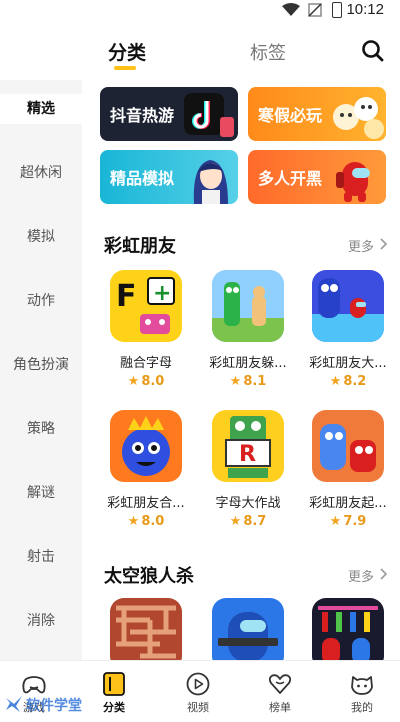 Image resolution: width=400 pixels, height=722 pixels. What do you see at coordinates (142, 178) in the screenshot?
I see `banner-label: 精品模拟` at bounding box center [142, 178].